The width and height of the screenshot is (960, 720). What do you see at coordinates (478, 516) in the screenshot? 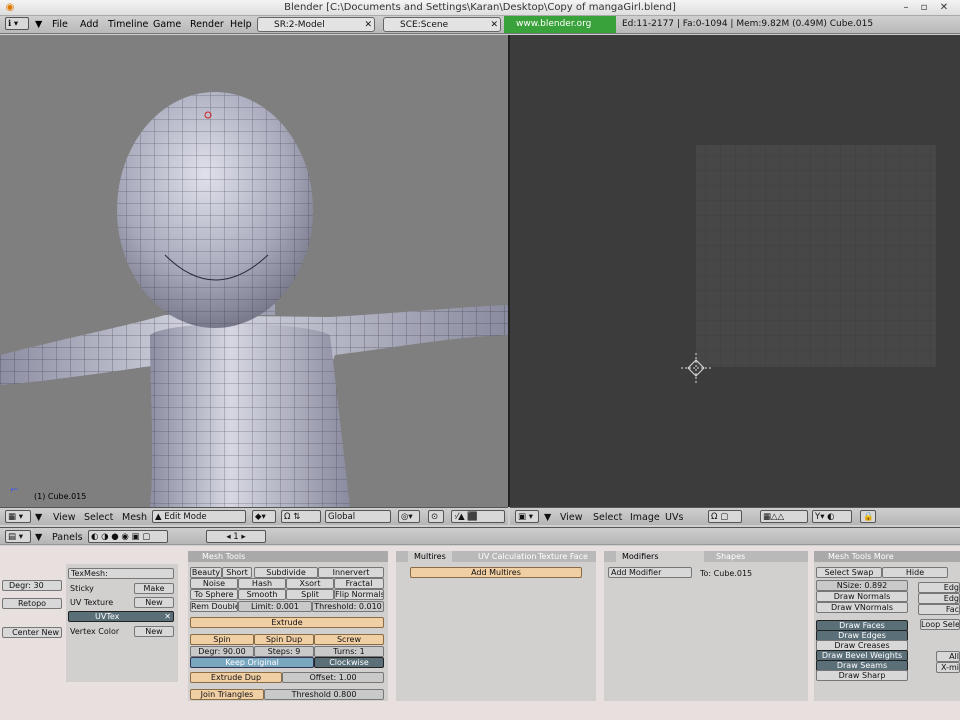
I see `select-mode-buttons: ·⁄▲ ⬛` at bounding box center [478, 516].